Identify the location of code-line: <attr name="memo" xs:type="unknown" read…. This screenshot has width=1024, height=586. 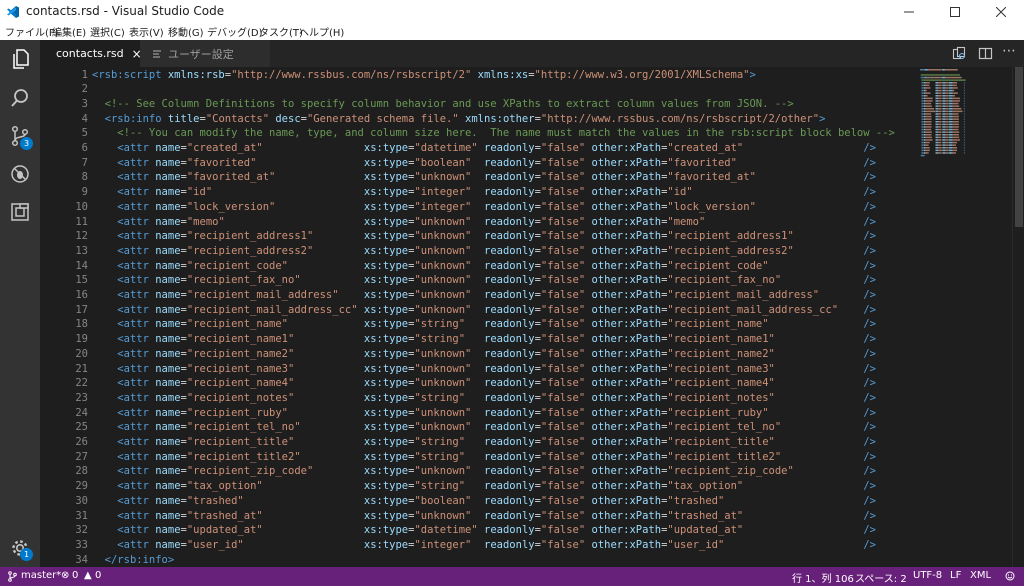
(484, 222).